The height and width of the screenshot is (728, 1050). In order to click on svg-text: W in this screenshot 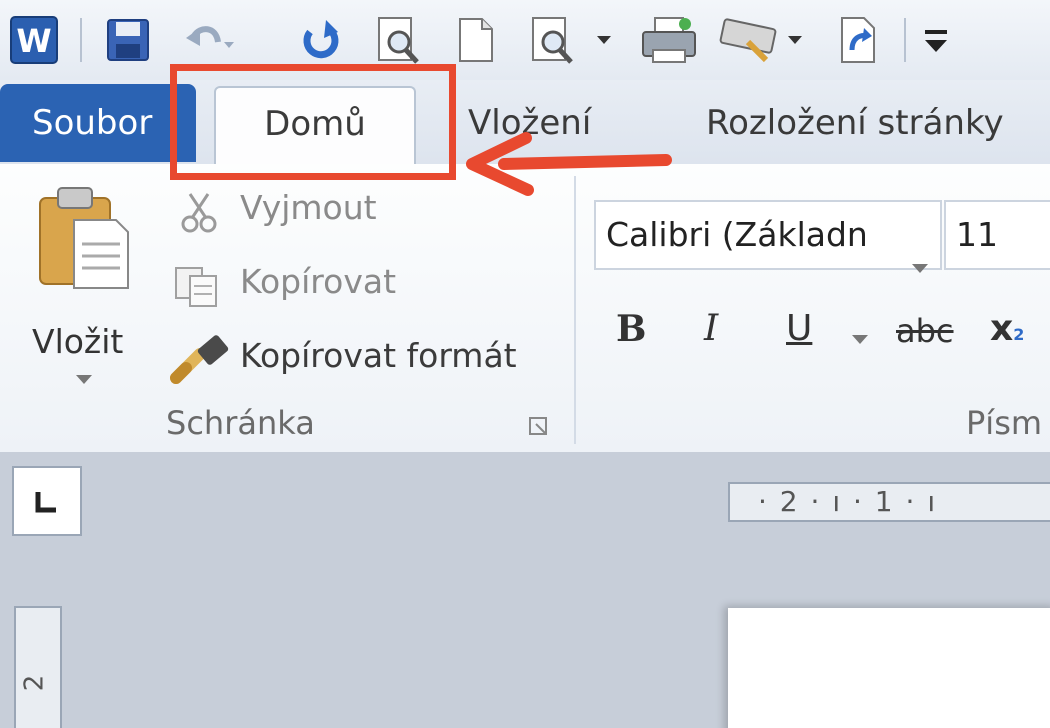, I will do `click(33, 41)`.